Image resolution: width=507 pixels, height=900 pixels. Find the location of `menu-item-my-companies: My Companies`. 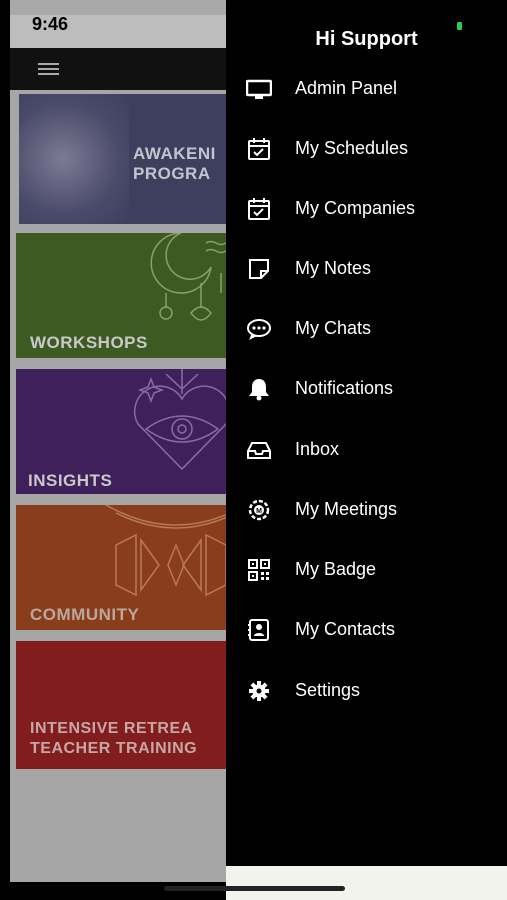

menu-item-my-companies: My Companies is located at coordinates (366, 209).